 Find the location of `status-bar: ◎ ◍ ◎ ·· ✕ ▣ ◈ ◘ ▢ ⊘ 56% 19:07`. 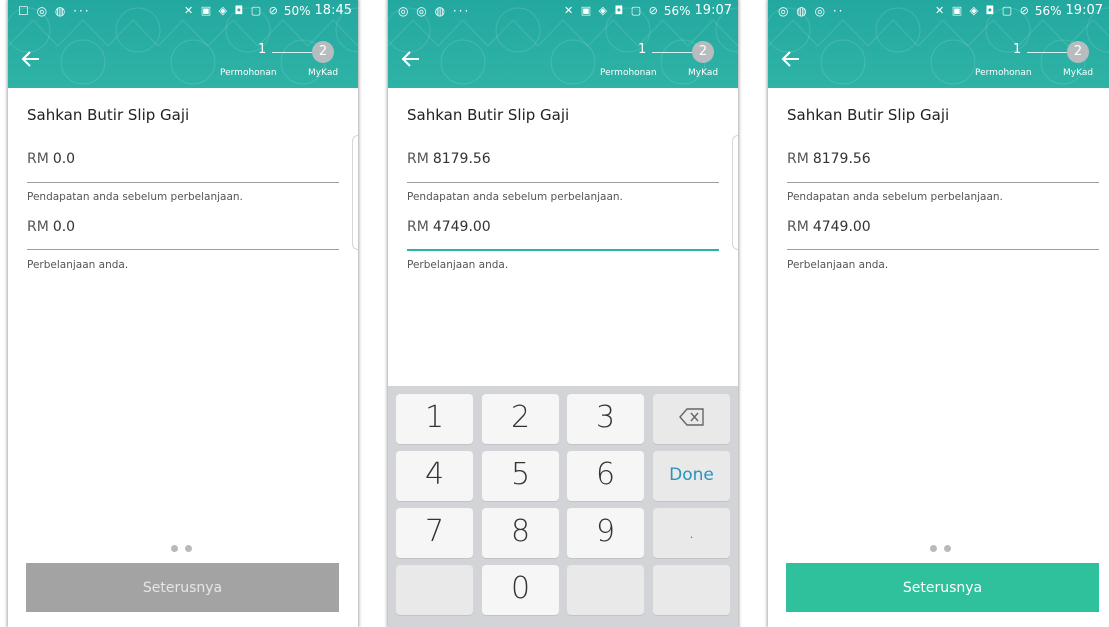

status-bar: ◎ ◍ ◎ ·· ✕ ▣ ◈ ◘ ▢ ⊘ 56% 19:07 is located at coordinates (938, 11).